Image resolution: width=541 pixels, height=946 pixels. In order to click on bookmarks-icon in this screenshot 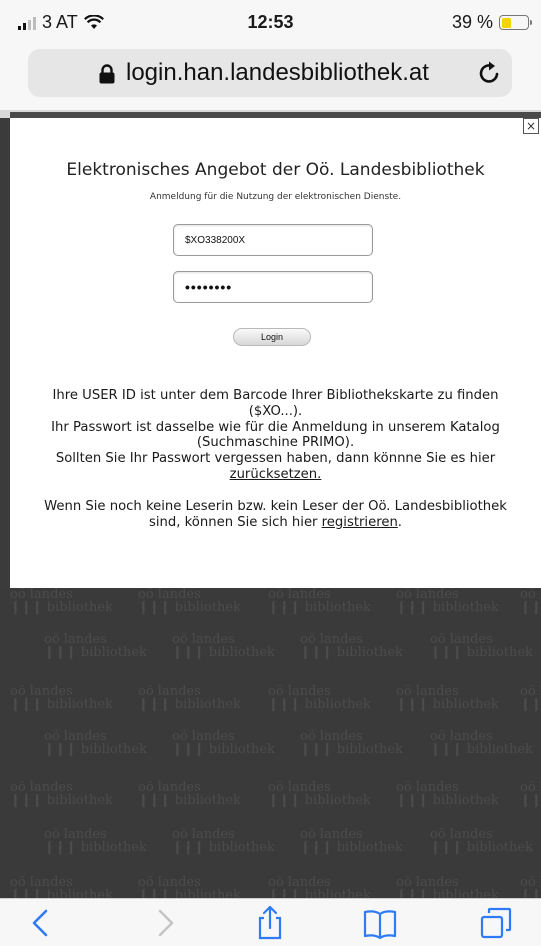, I will do `click(380, 923)`.